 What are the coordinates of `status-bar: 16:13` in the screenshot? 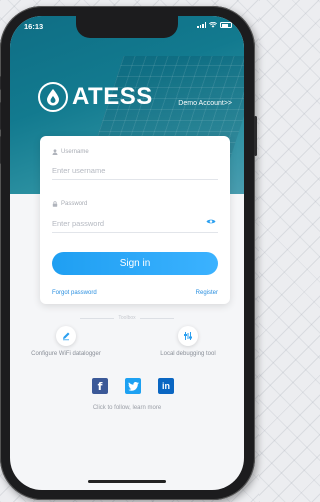 It's located at (127, 28).